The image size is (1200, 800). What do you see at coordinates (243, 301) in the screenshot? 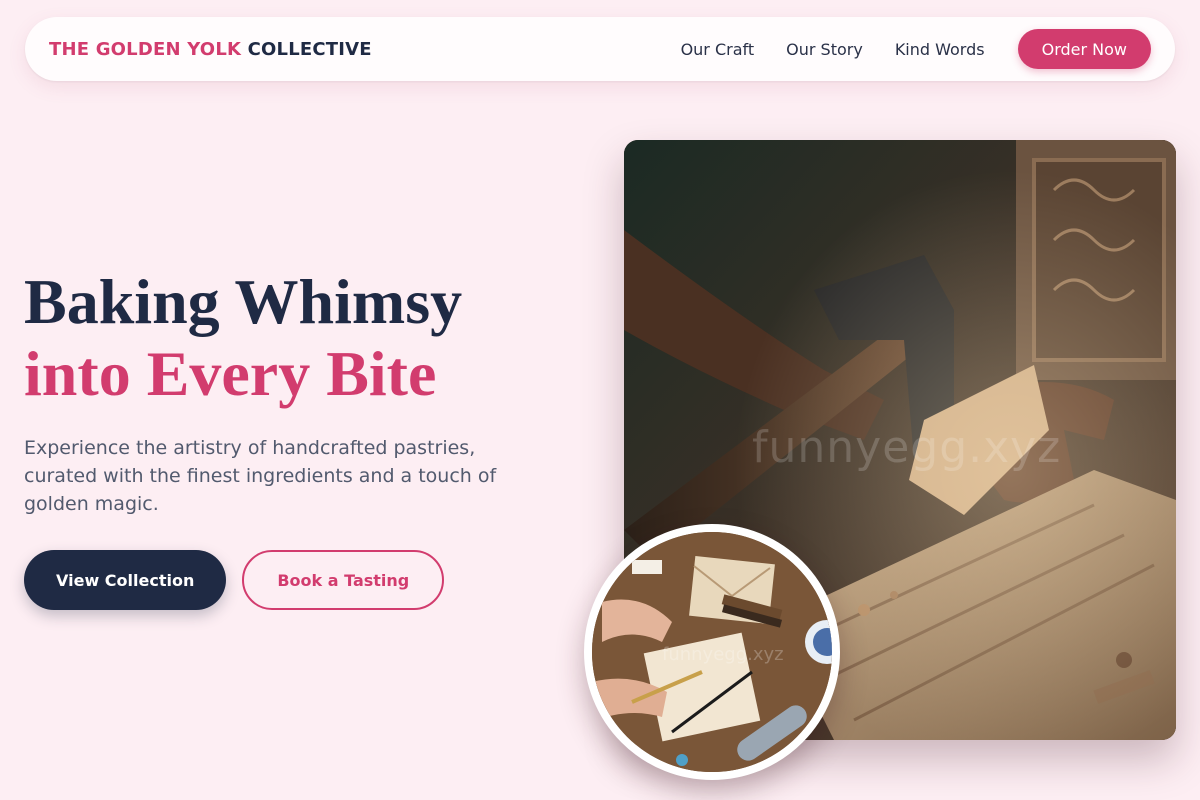
I see `headline-line-1: Baking Whimsy` at bounding box center [243, 301].